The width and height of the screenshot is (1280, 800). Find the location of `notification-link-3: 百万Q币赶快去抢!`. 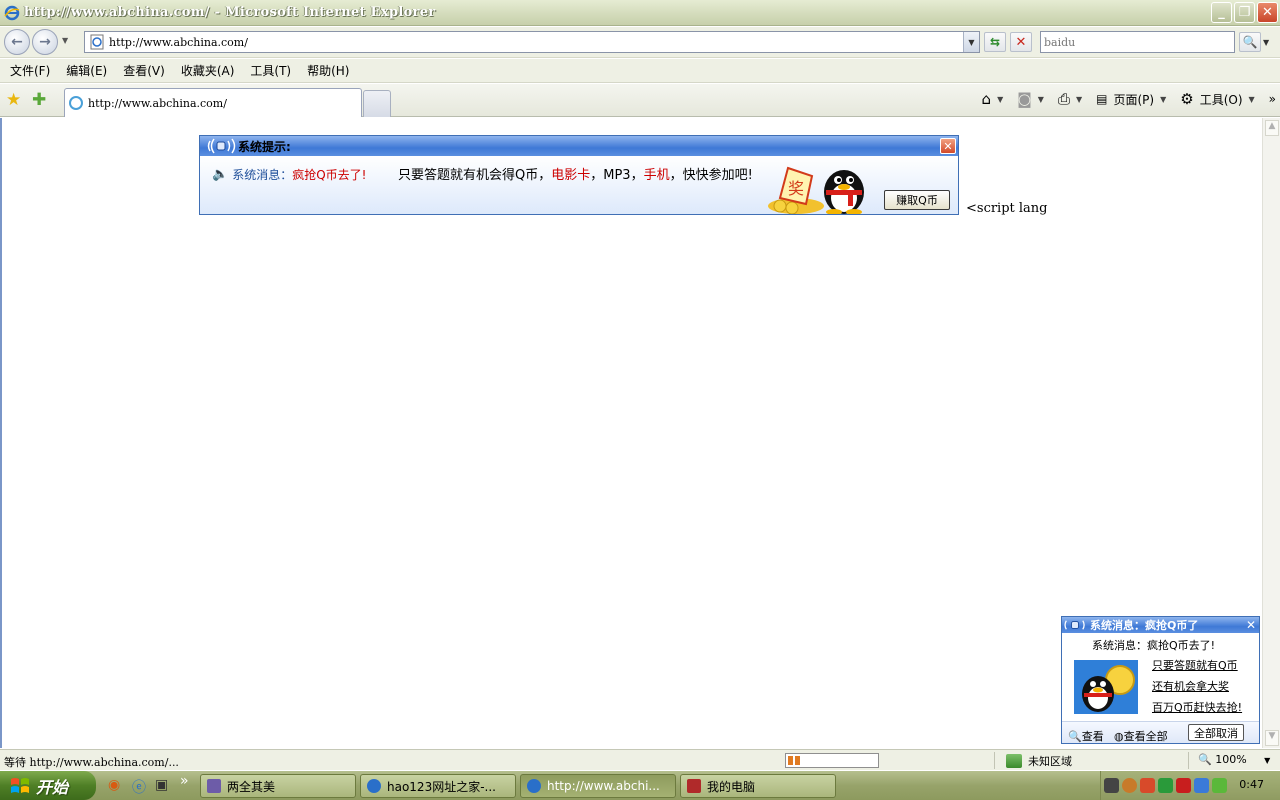

notification-link-3: 百万Q币赶快去抢! is located at coordinates (1197, 707).